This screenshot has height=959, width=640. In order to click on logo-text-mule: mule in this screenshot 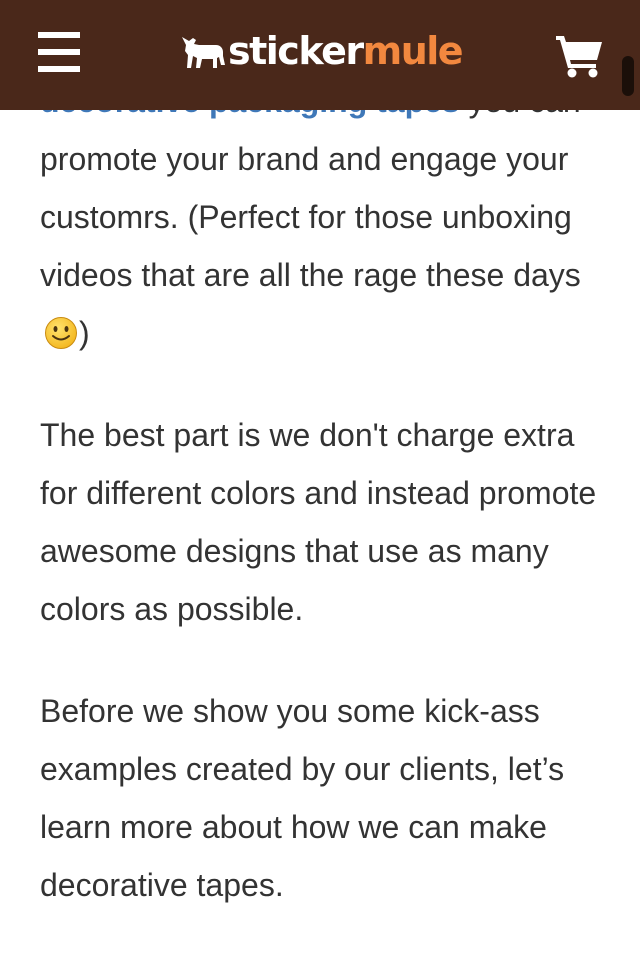, I will do `click(413, 51)`.